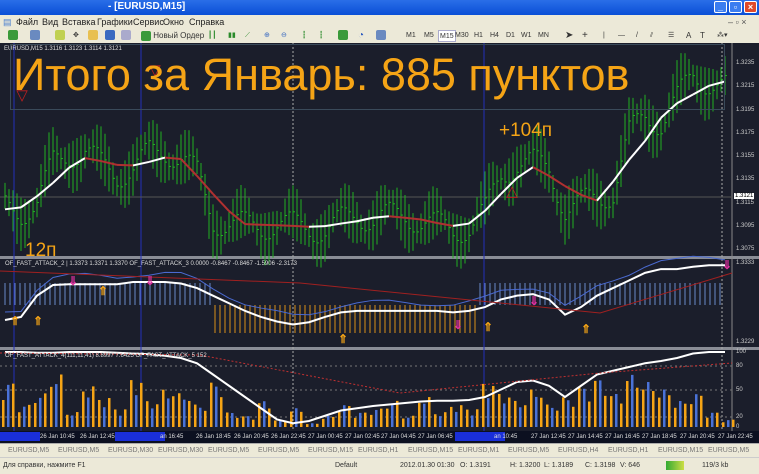 The image size is (759, 474). What do you see at coordinates (715, 465) in the screenshot?
I see `status-traffic: 119/3 kb` at bounding box center [715, 465].